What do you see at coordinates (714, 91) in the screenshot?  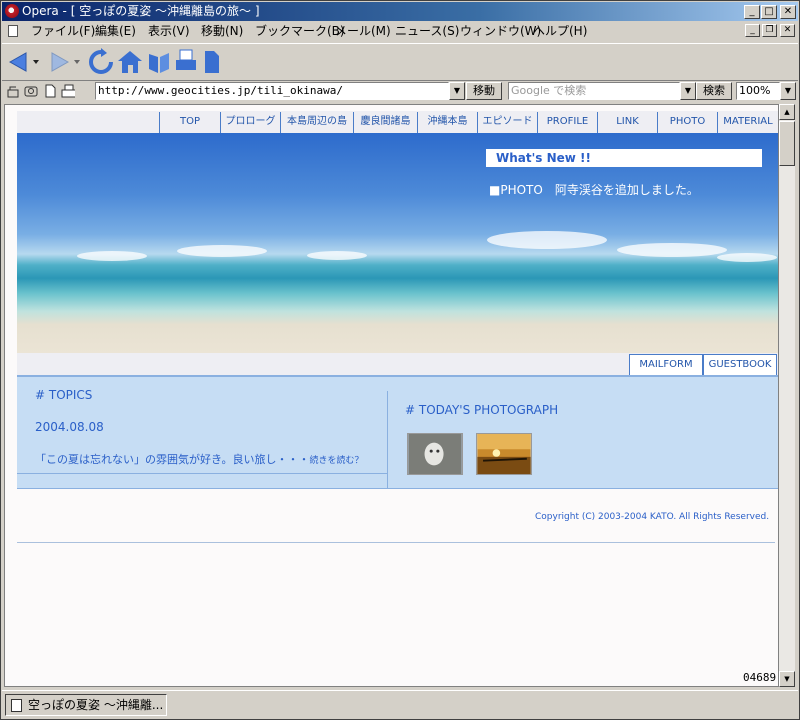 I see `search-button: 検索` at bounding box center [714, 91].